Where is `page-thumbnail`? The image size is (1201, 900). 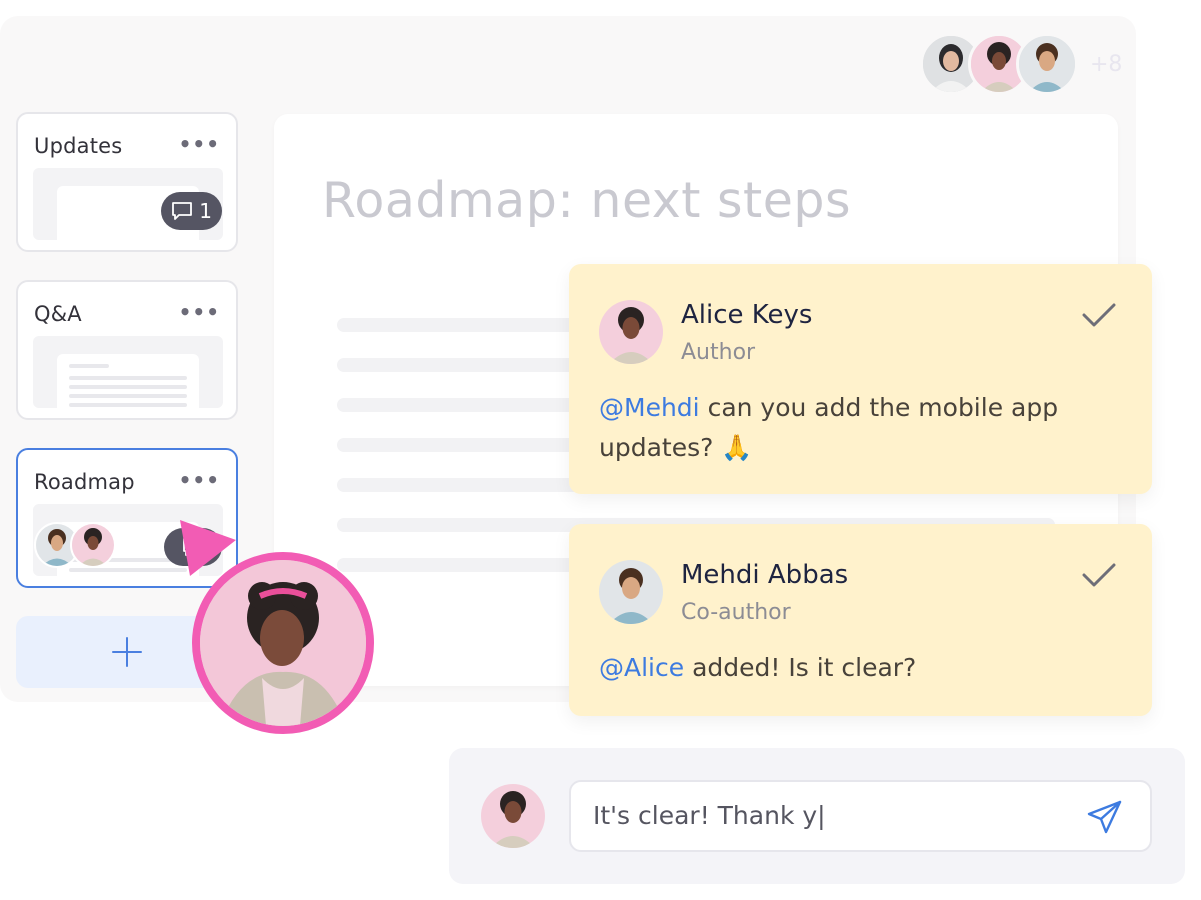
page-thumbnail is located at coordinates (128, 372).